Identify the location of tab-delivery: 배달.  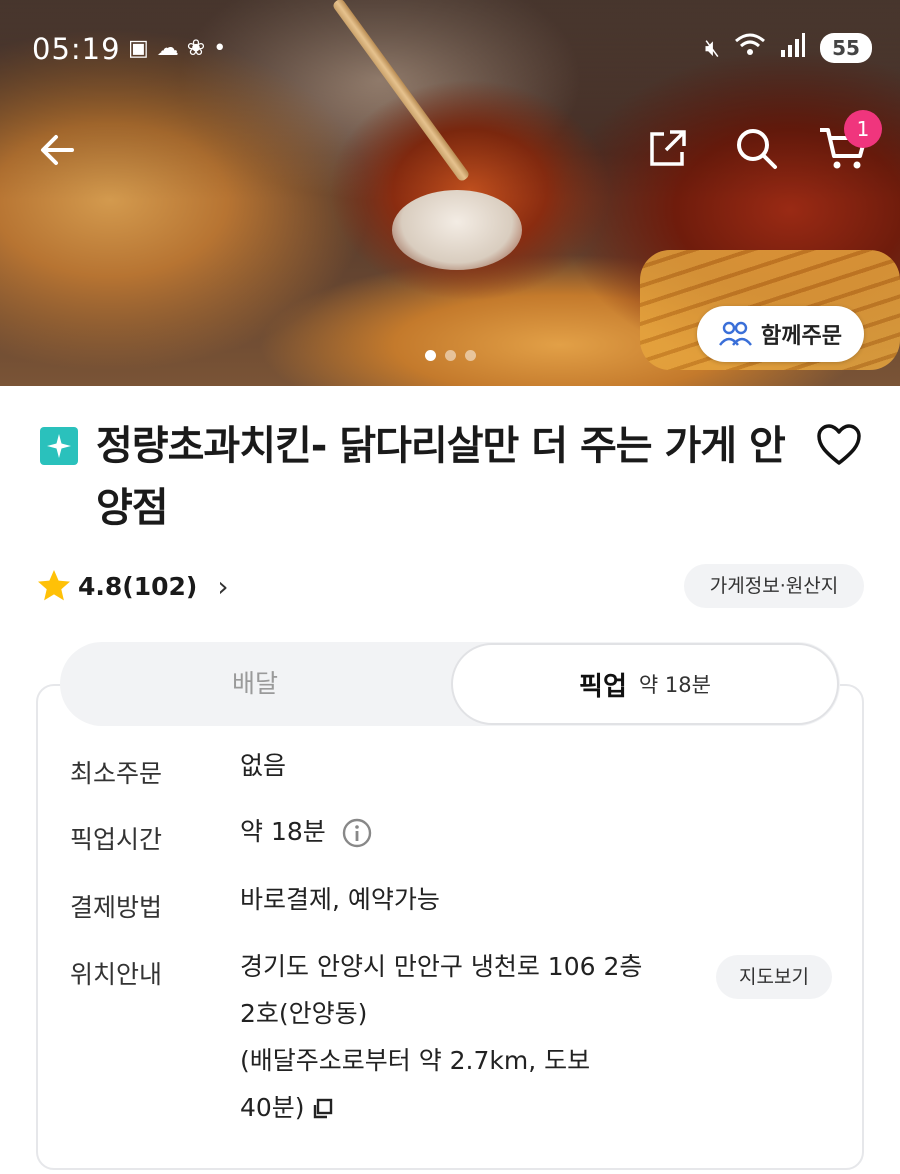
(255, 684).